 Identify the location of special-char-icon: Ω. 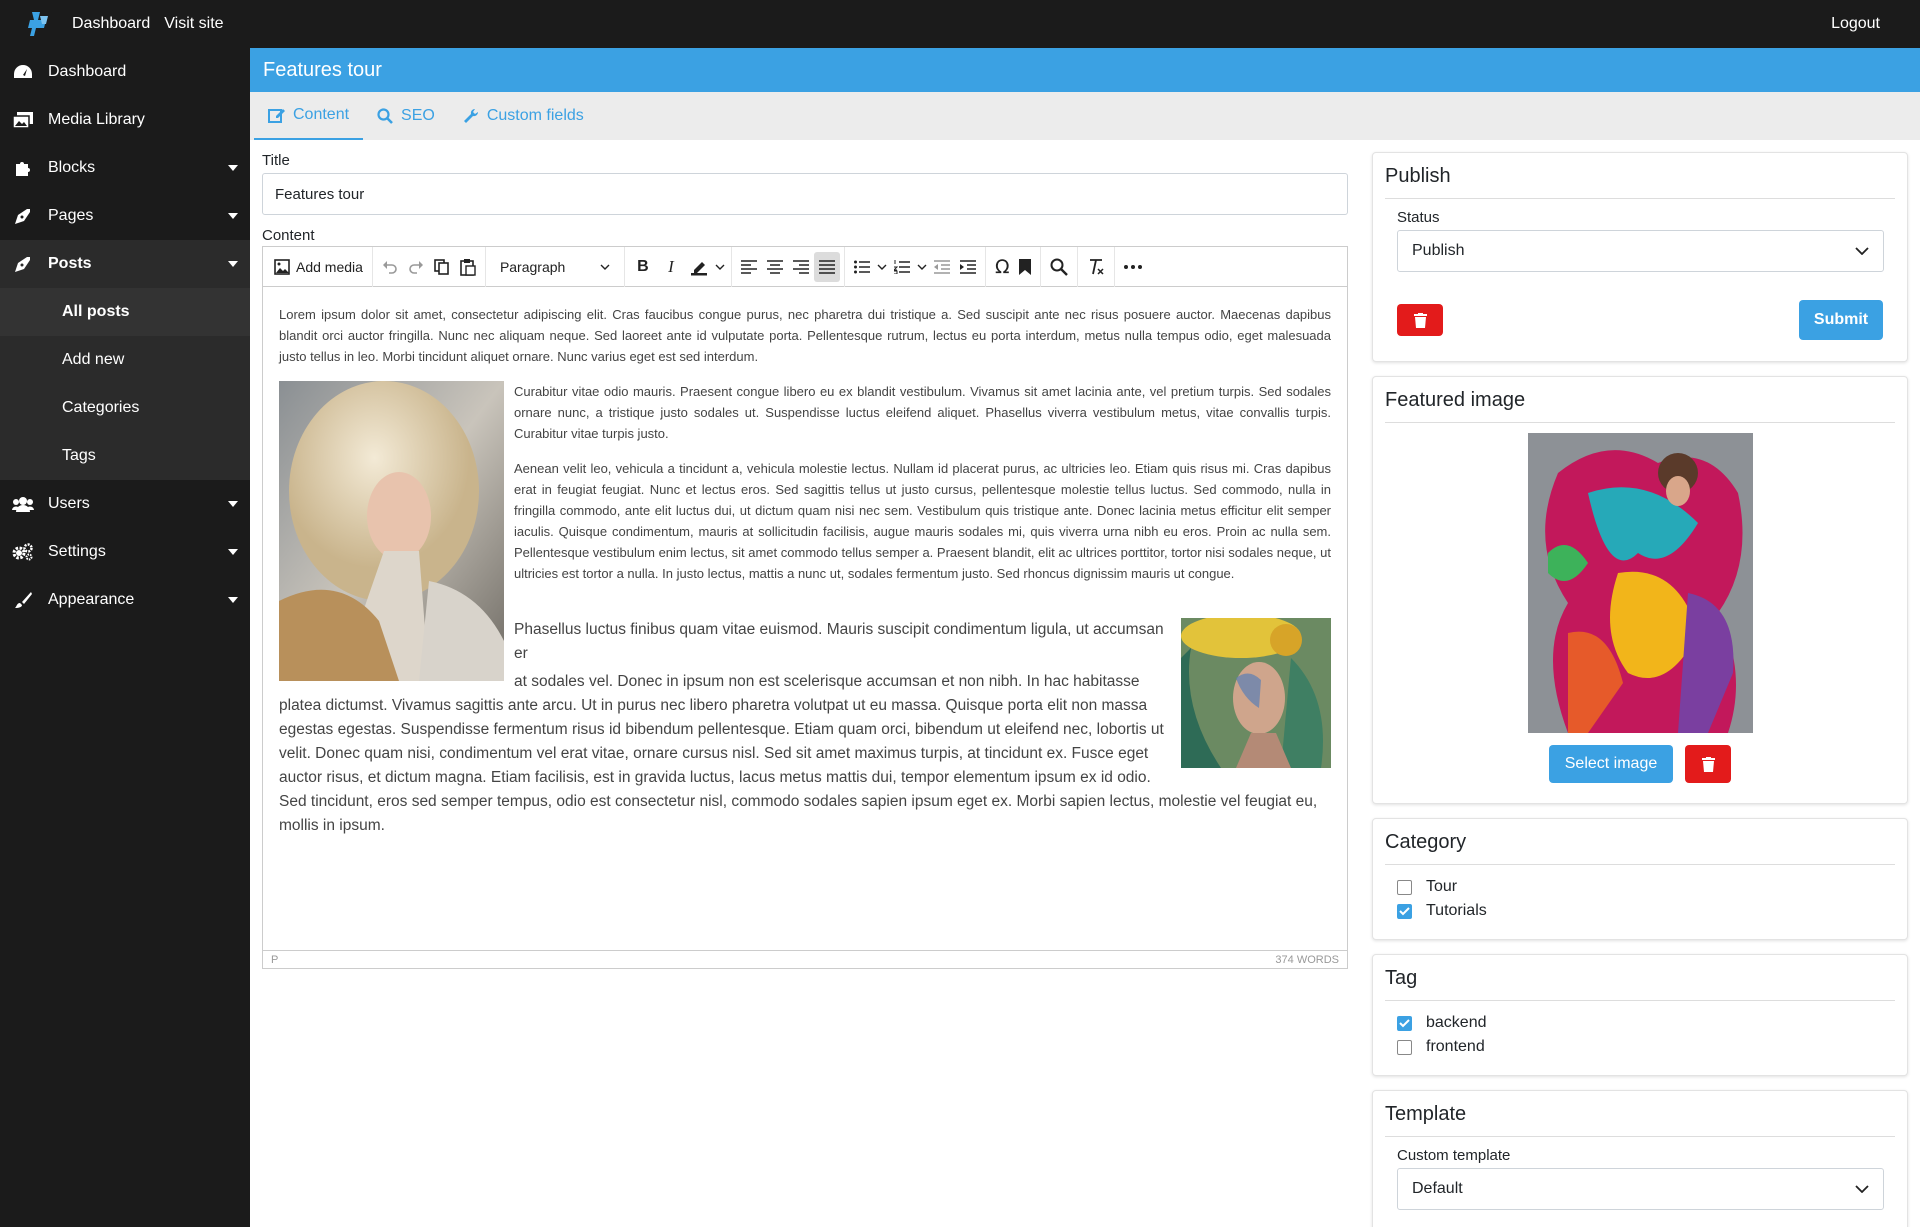
(1002, 267).